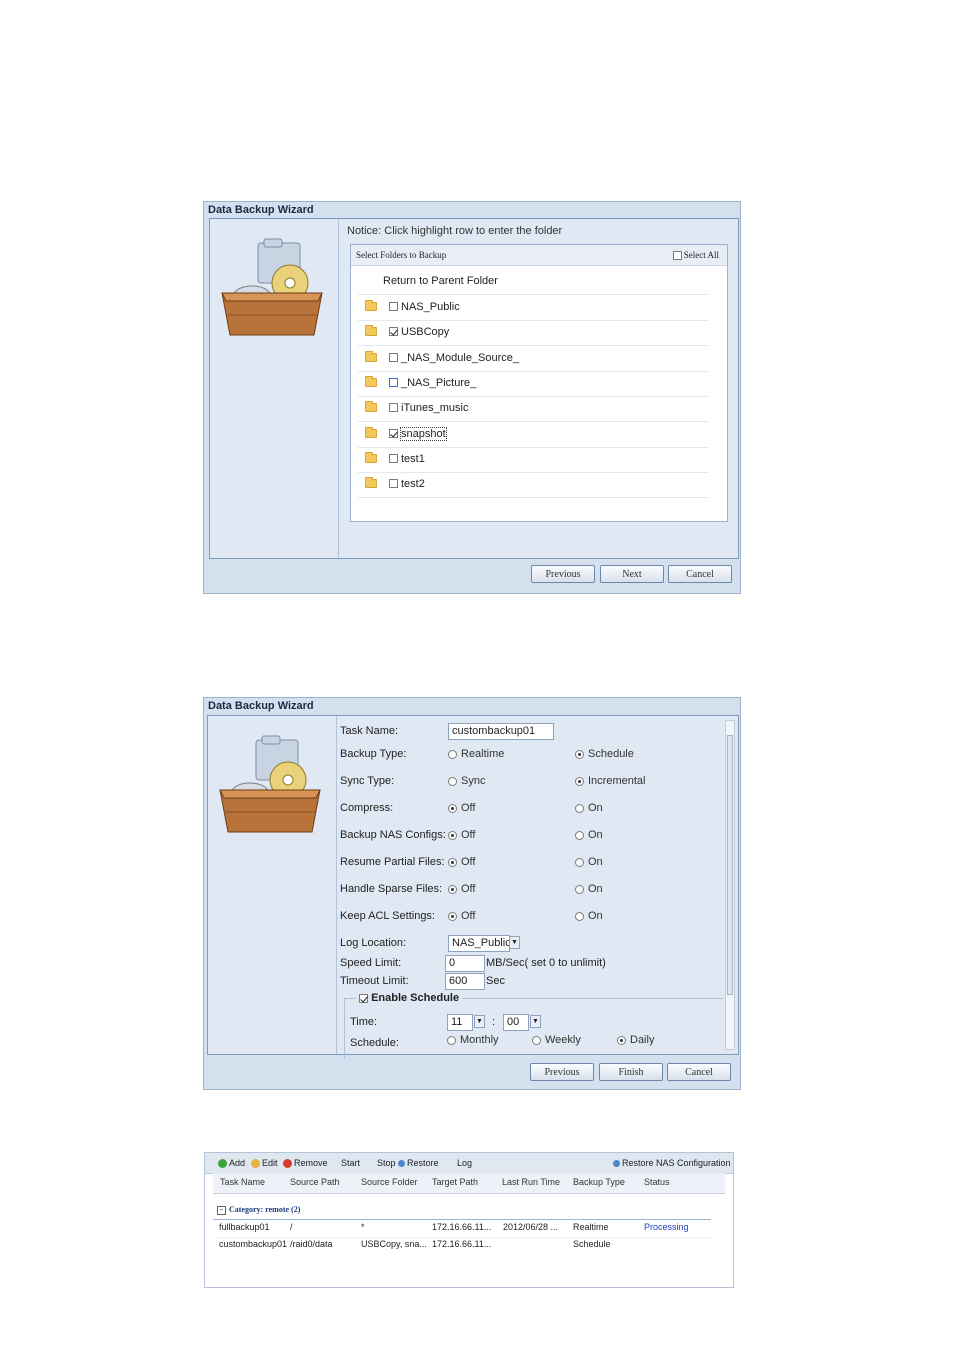  I want to click on backup-type-label: Backup Type:, so click(373, 754).